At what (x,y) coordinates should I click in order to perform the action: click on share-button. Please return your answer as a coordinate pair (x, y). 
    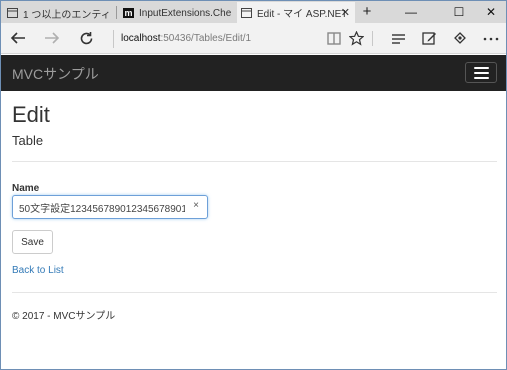
    Looking at the image, I should click on (460, 38).